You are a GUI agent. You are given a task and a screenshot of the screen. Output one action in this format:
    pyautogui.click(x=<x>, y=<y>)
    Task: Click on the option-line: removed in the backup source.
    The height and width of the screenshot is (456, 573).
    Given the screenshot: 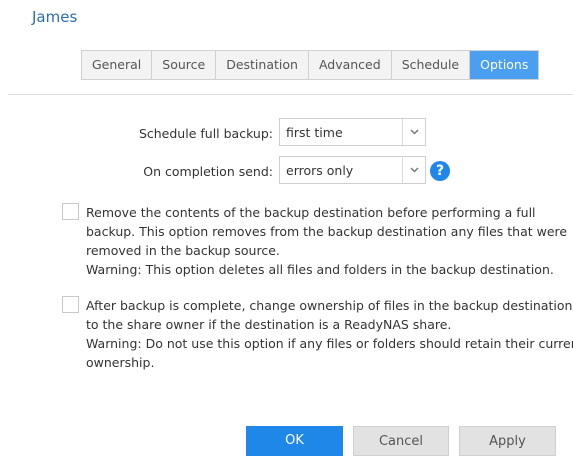 What is the action you would take?
    pyautogui.click(x=183, y=250)
    